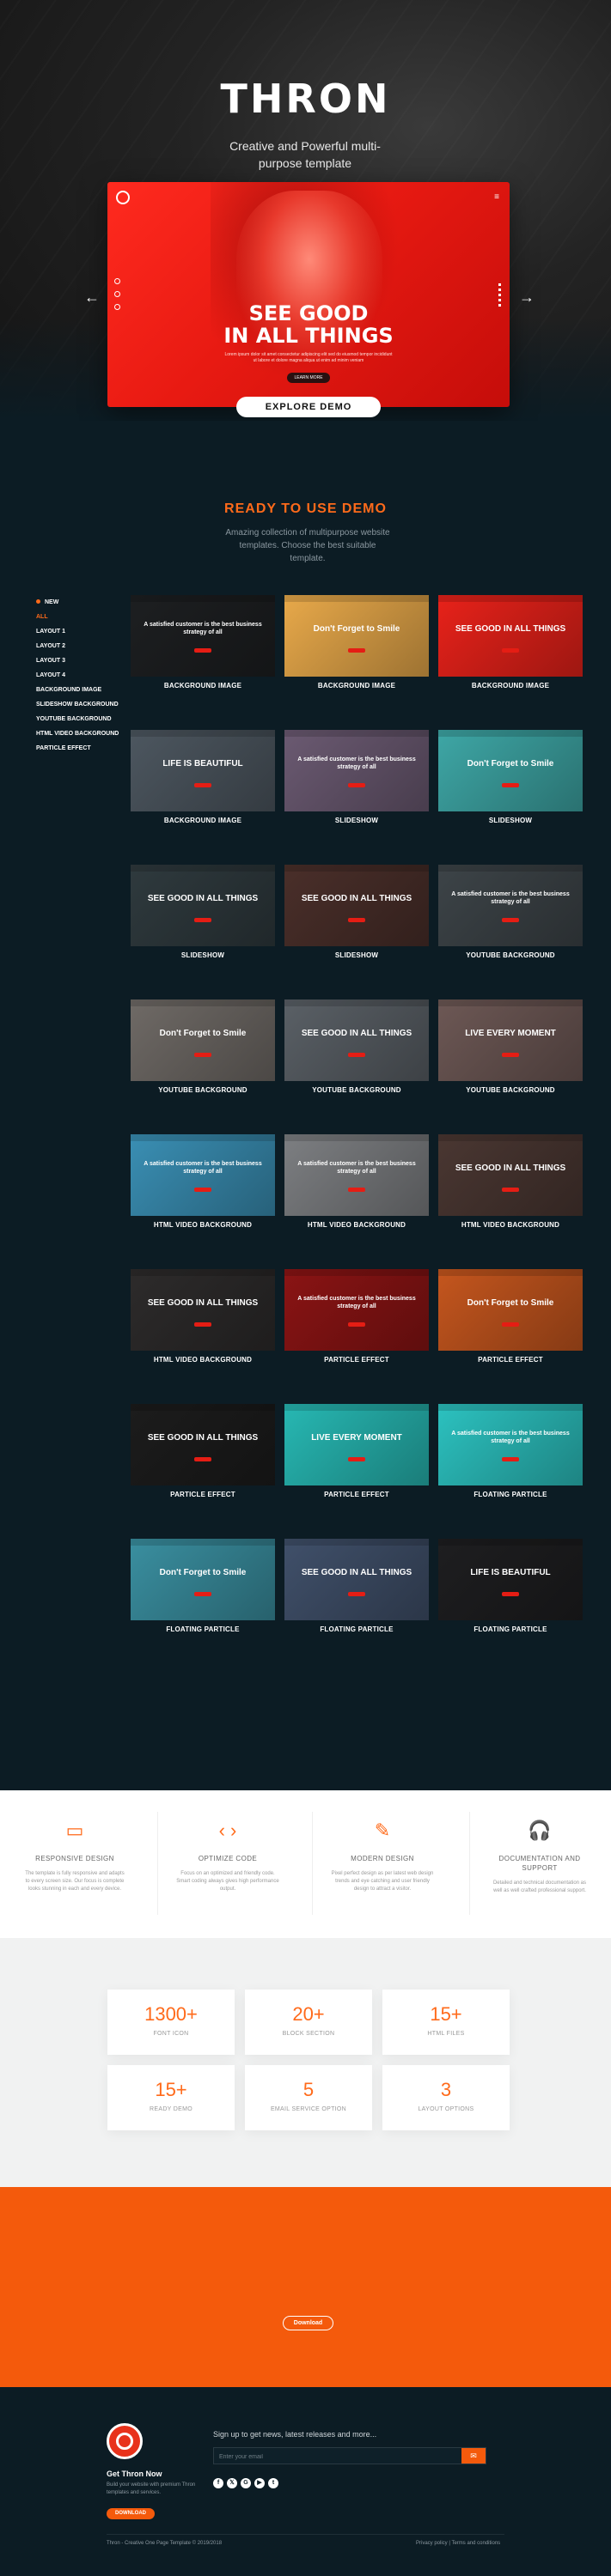 This screenshot has height=2576, width=611. I want to click on demo-card: LIFE IS BEAUTIFUL BACKGROUND IMAGE, so click(203, 781).